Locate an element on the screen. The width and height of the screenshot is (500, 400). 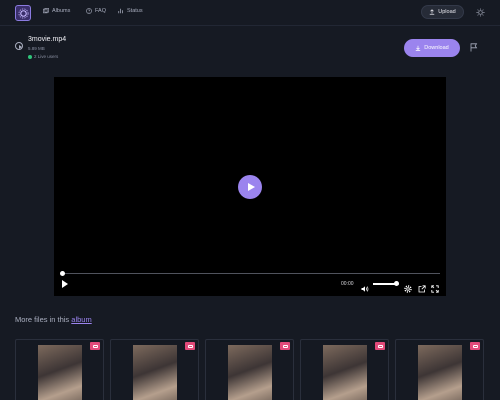
report-button is located at coordinates (474, 47).